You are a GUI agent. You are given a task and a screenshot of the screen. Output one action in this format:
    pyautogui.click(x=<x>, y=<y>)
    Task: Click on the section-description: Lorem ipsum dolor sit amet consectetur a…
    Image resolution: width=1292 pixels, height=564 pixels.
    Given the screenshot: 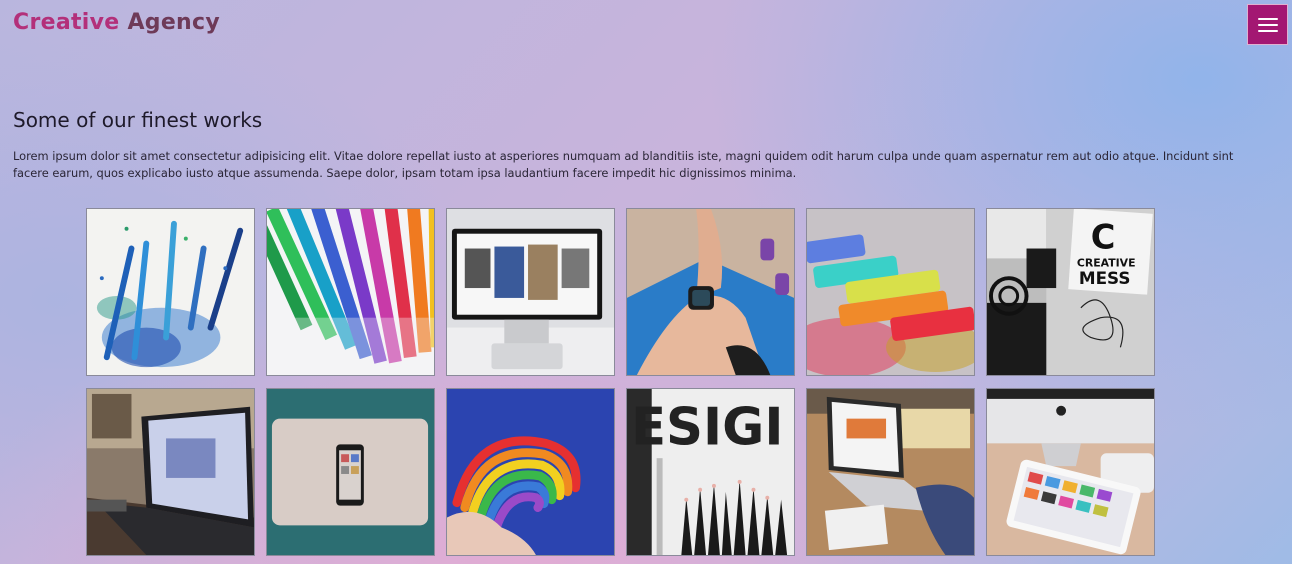 What is the action you would take?
    pyautogui.click(x=623, y=164)
    